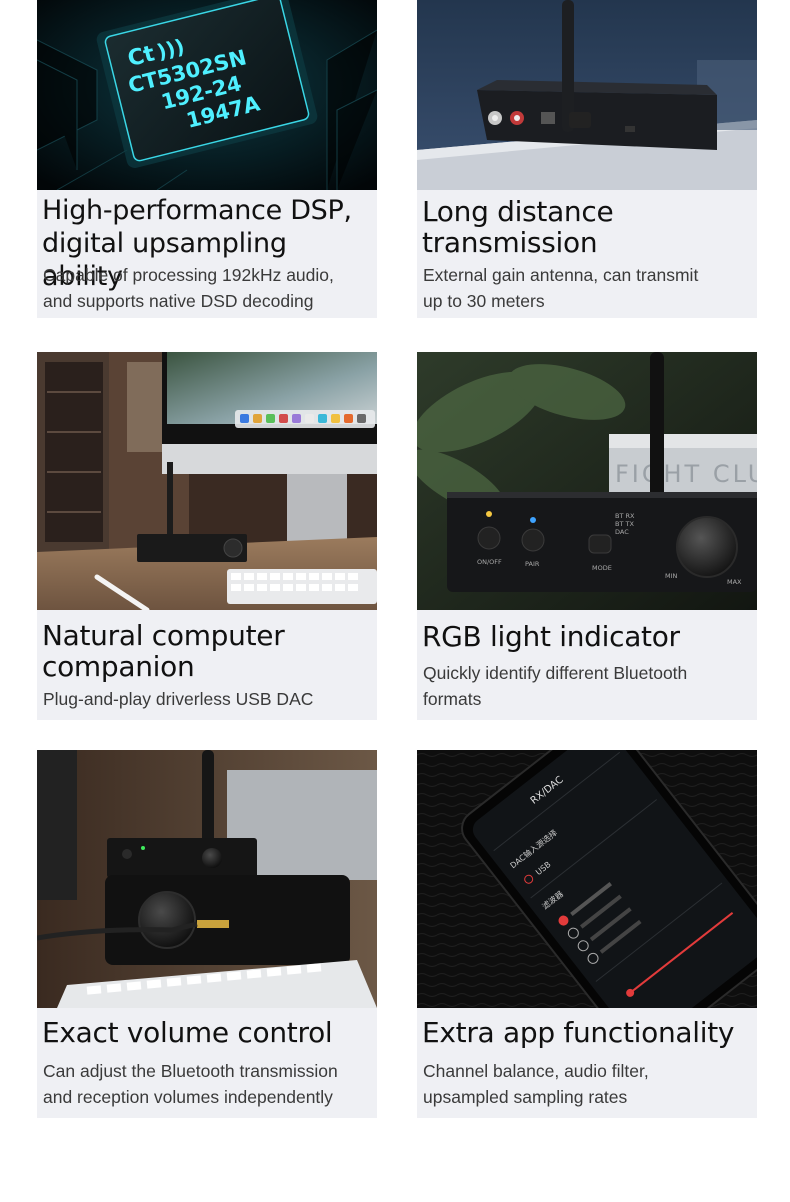 Image resolution: width=790 pixels, height=1202 pixels. I want to click on computer-desk-photo, so click(207, 481).